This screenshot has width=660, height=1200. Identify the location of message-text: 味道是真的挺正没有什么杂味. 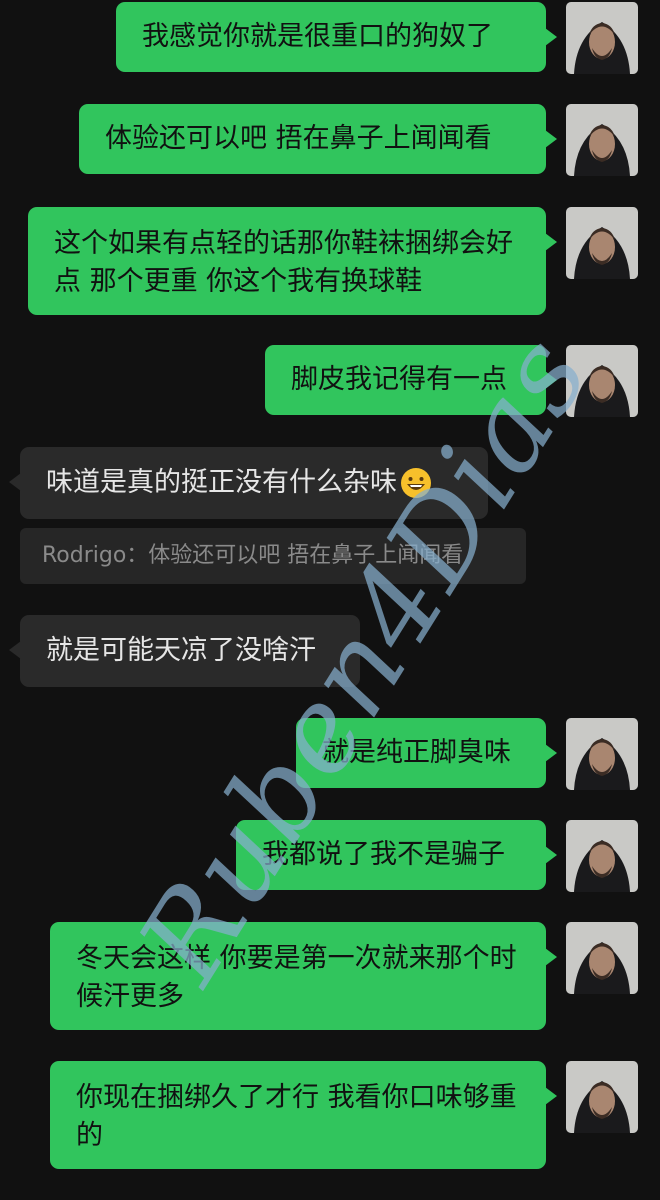
(221, 482).